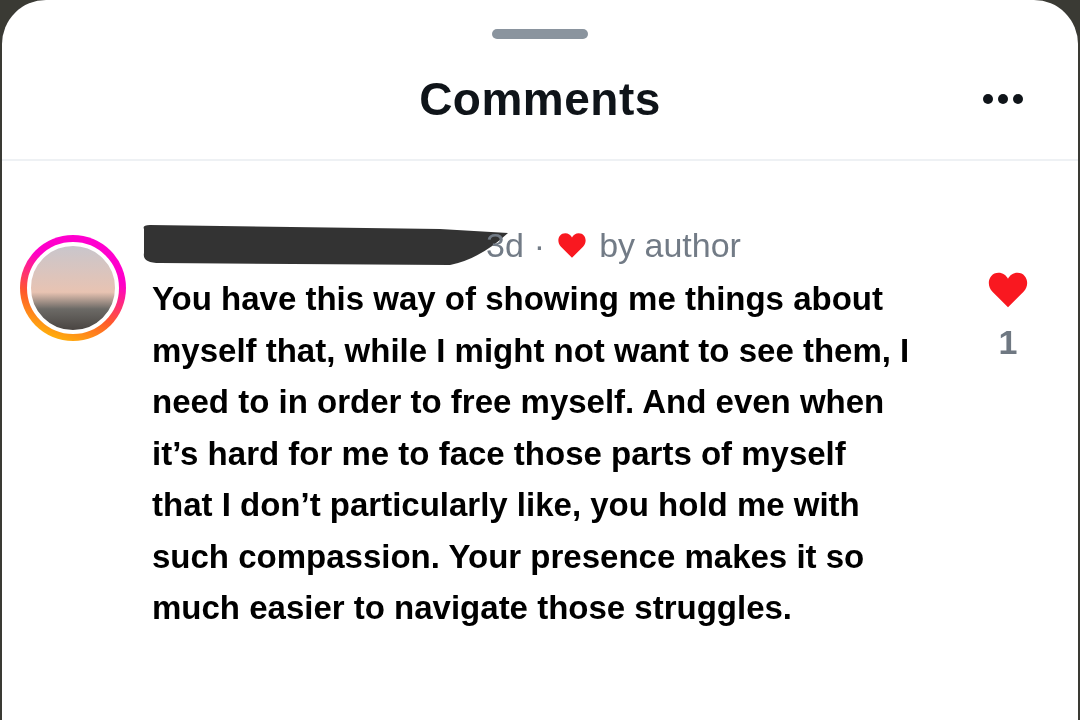 The image size is (1080, 720). What do you see at coordinates (1003, 99) in the screenshot?
I see `more-options-icon` at bounding box center [1003, 99].